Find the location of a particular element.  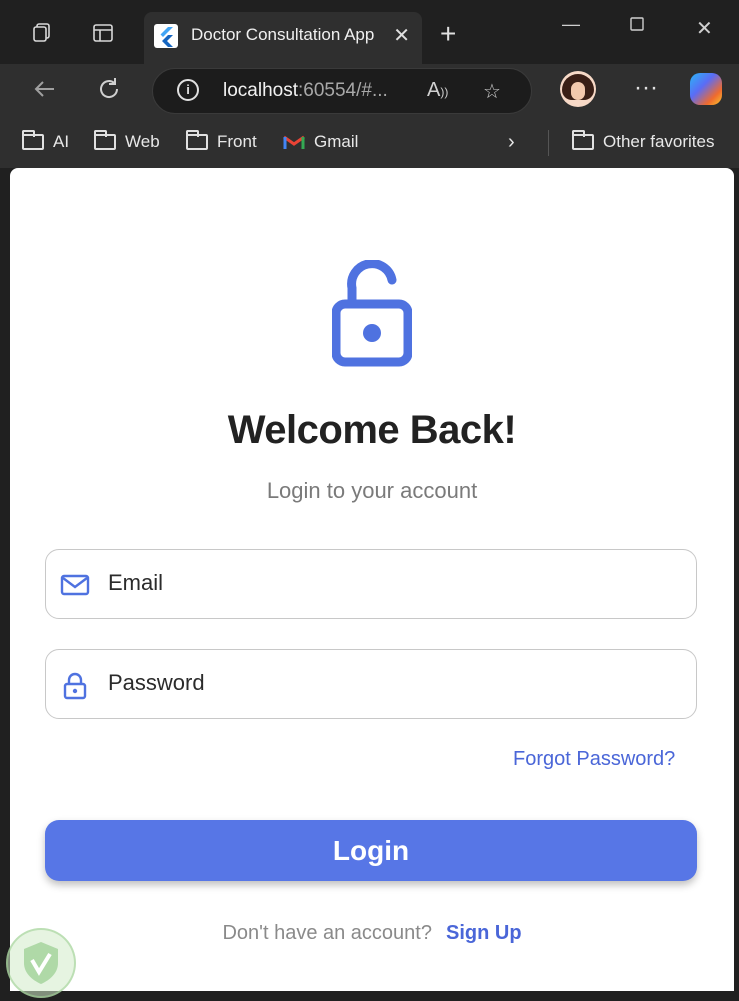

lock-icon is located at coordinates (75, 685).